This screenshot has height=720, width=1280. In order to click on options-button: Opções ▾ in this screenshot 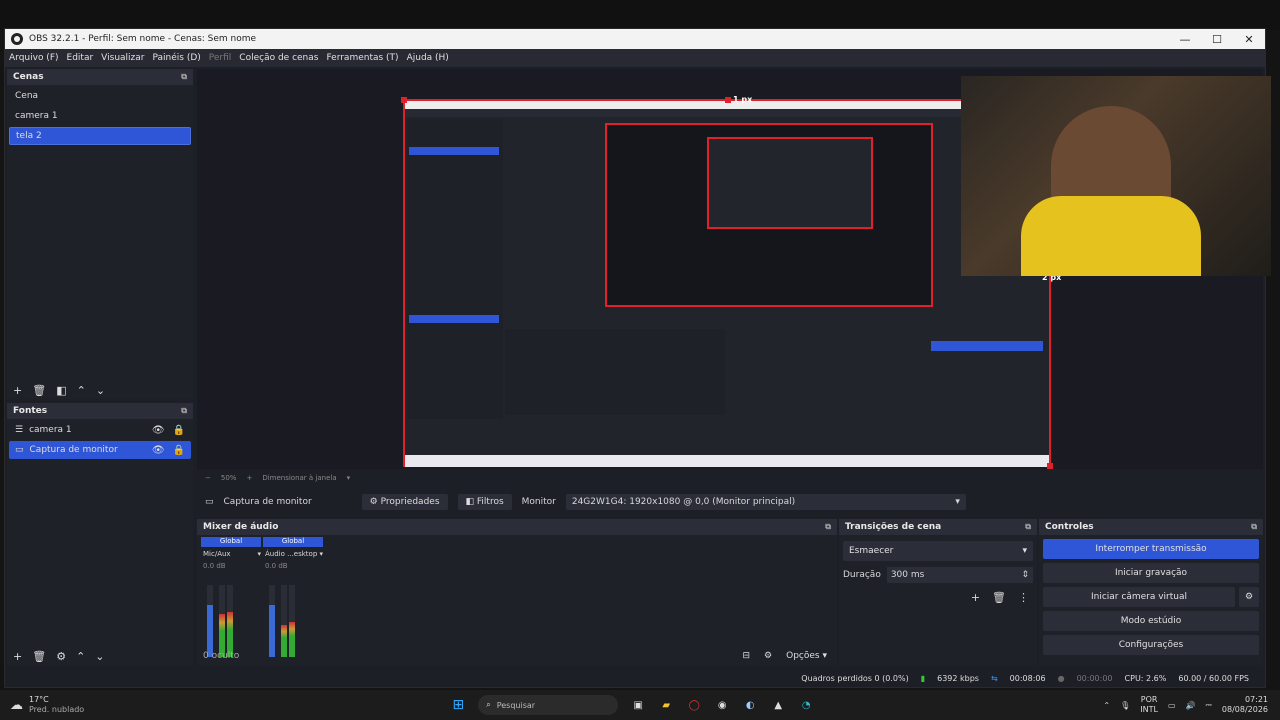, I will do `click(806, 656)`.